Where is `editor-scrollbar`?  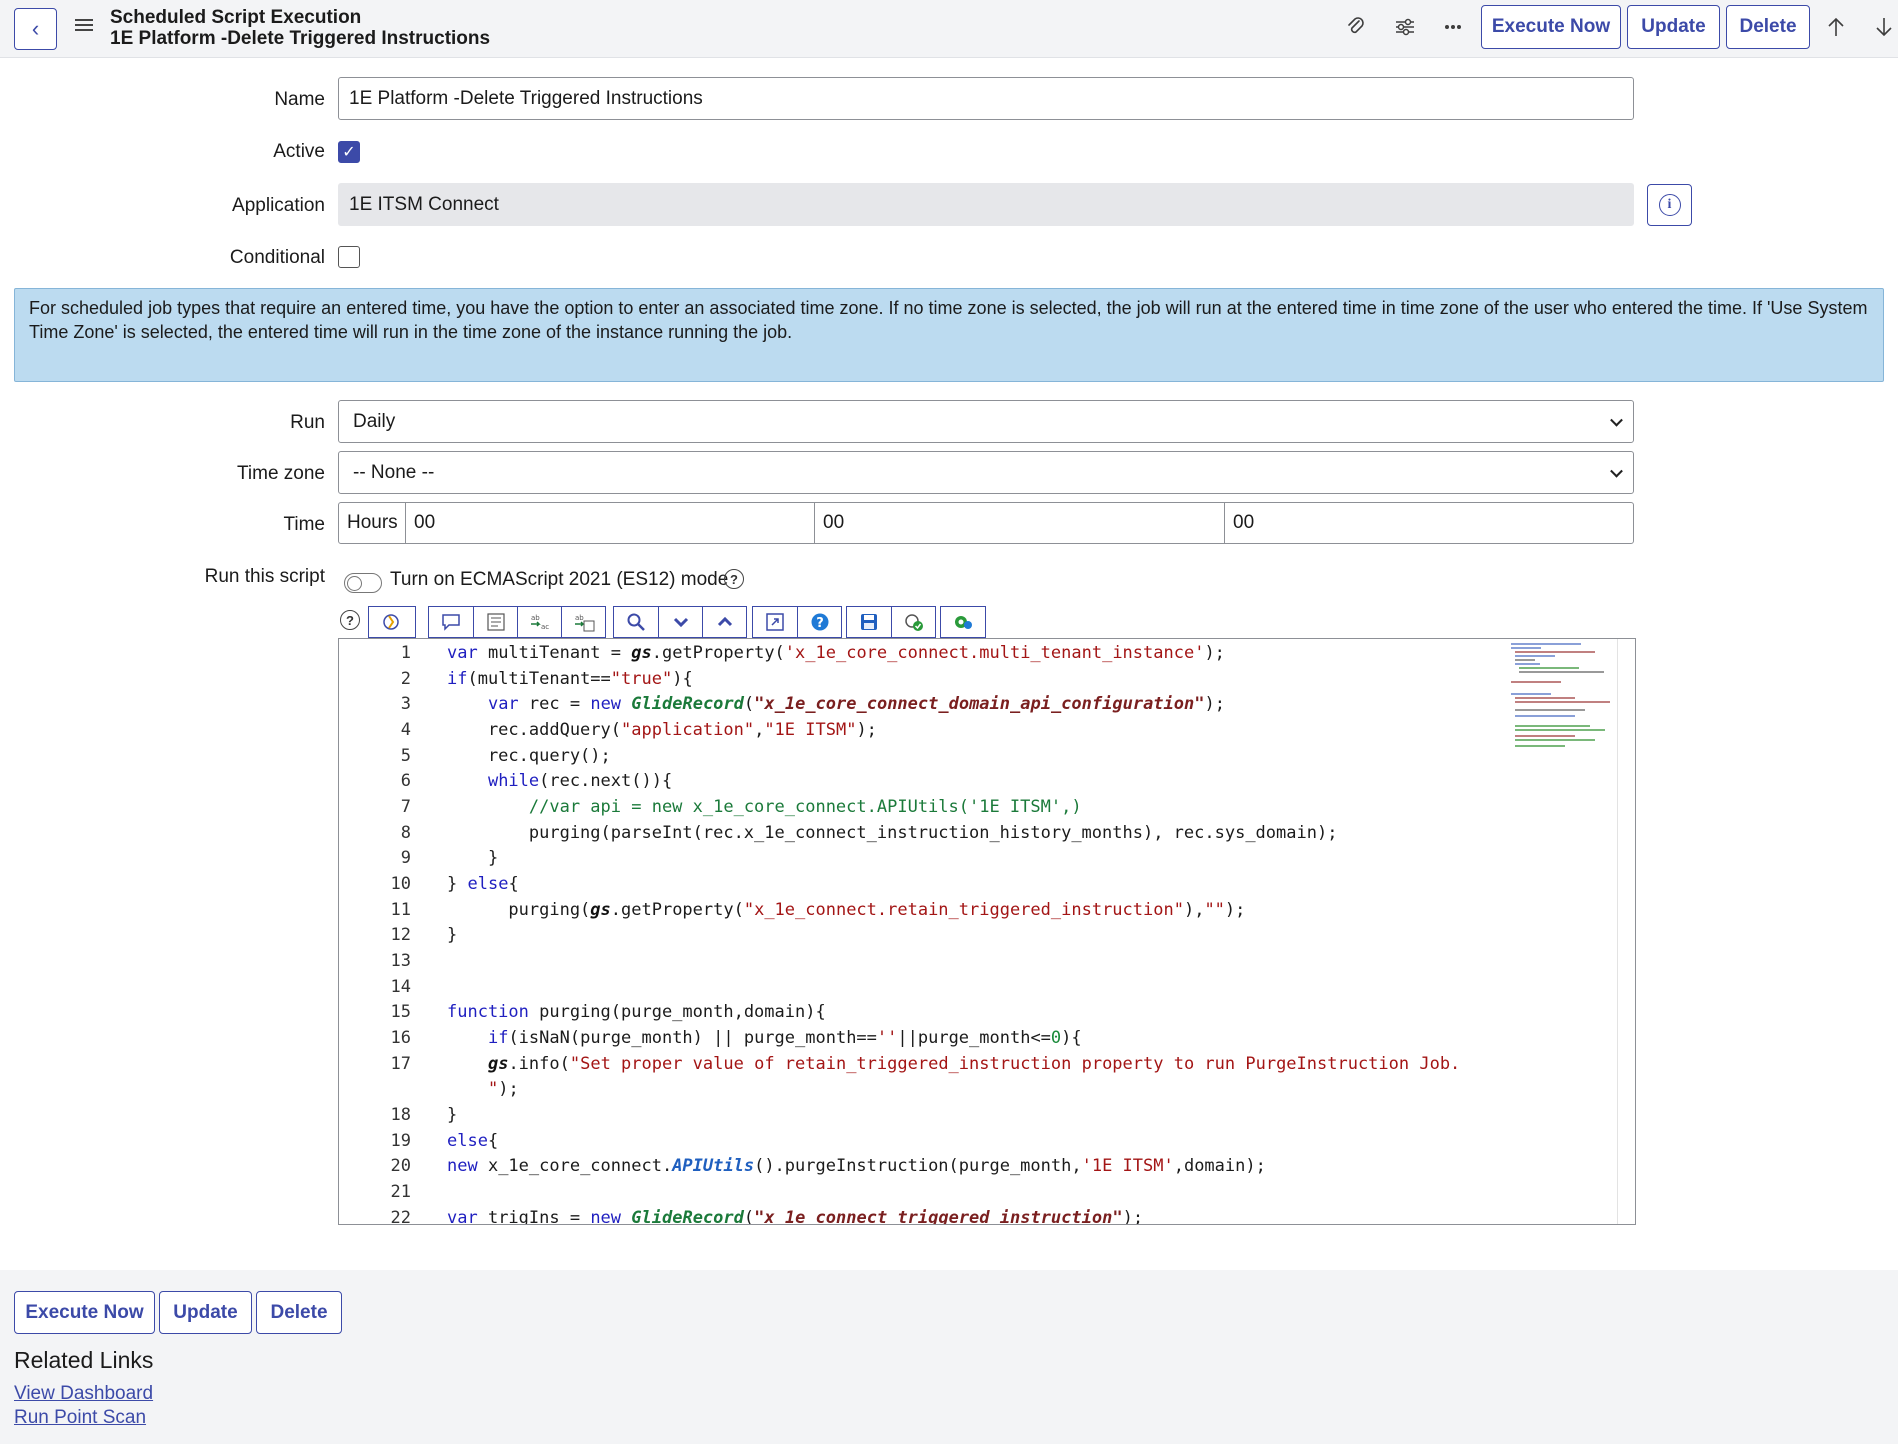 editor-scrollbar is located at coordinates (1626, 931).